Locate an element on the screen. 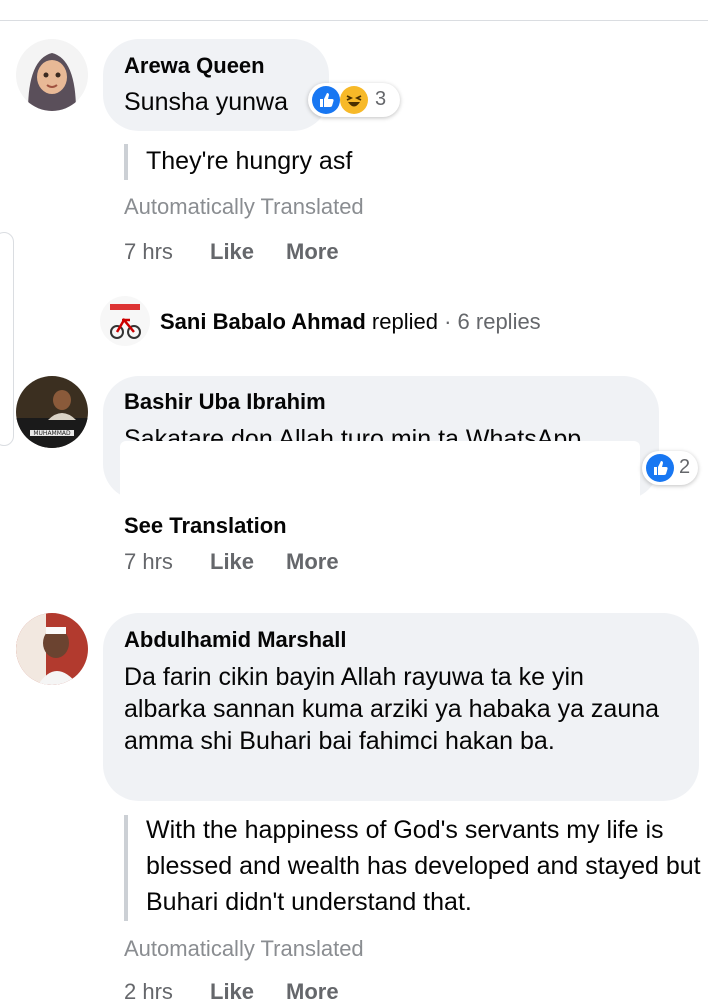  comment-actions: 2 hrs Like More is located at coordinates (274, 993).